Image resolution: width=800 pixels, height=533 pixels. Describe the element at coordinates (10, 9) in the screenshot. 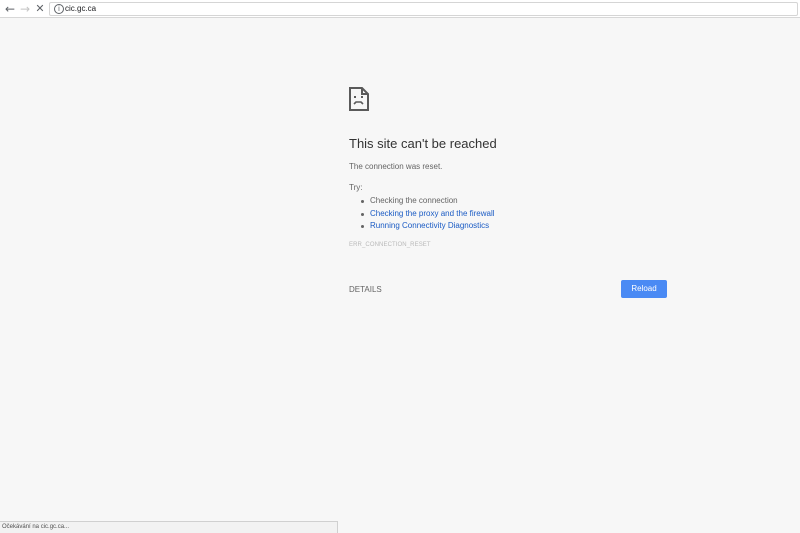

I see `back-icon: ←` at that location.